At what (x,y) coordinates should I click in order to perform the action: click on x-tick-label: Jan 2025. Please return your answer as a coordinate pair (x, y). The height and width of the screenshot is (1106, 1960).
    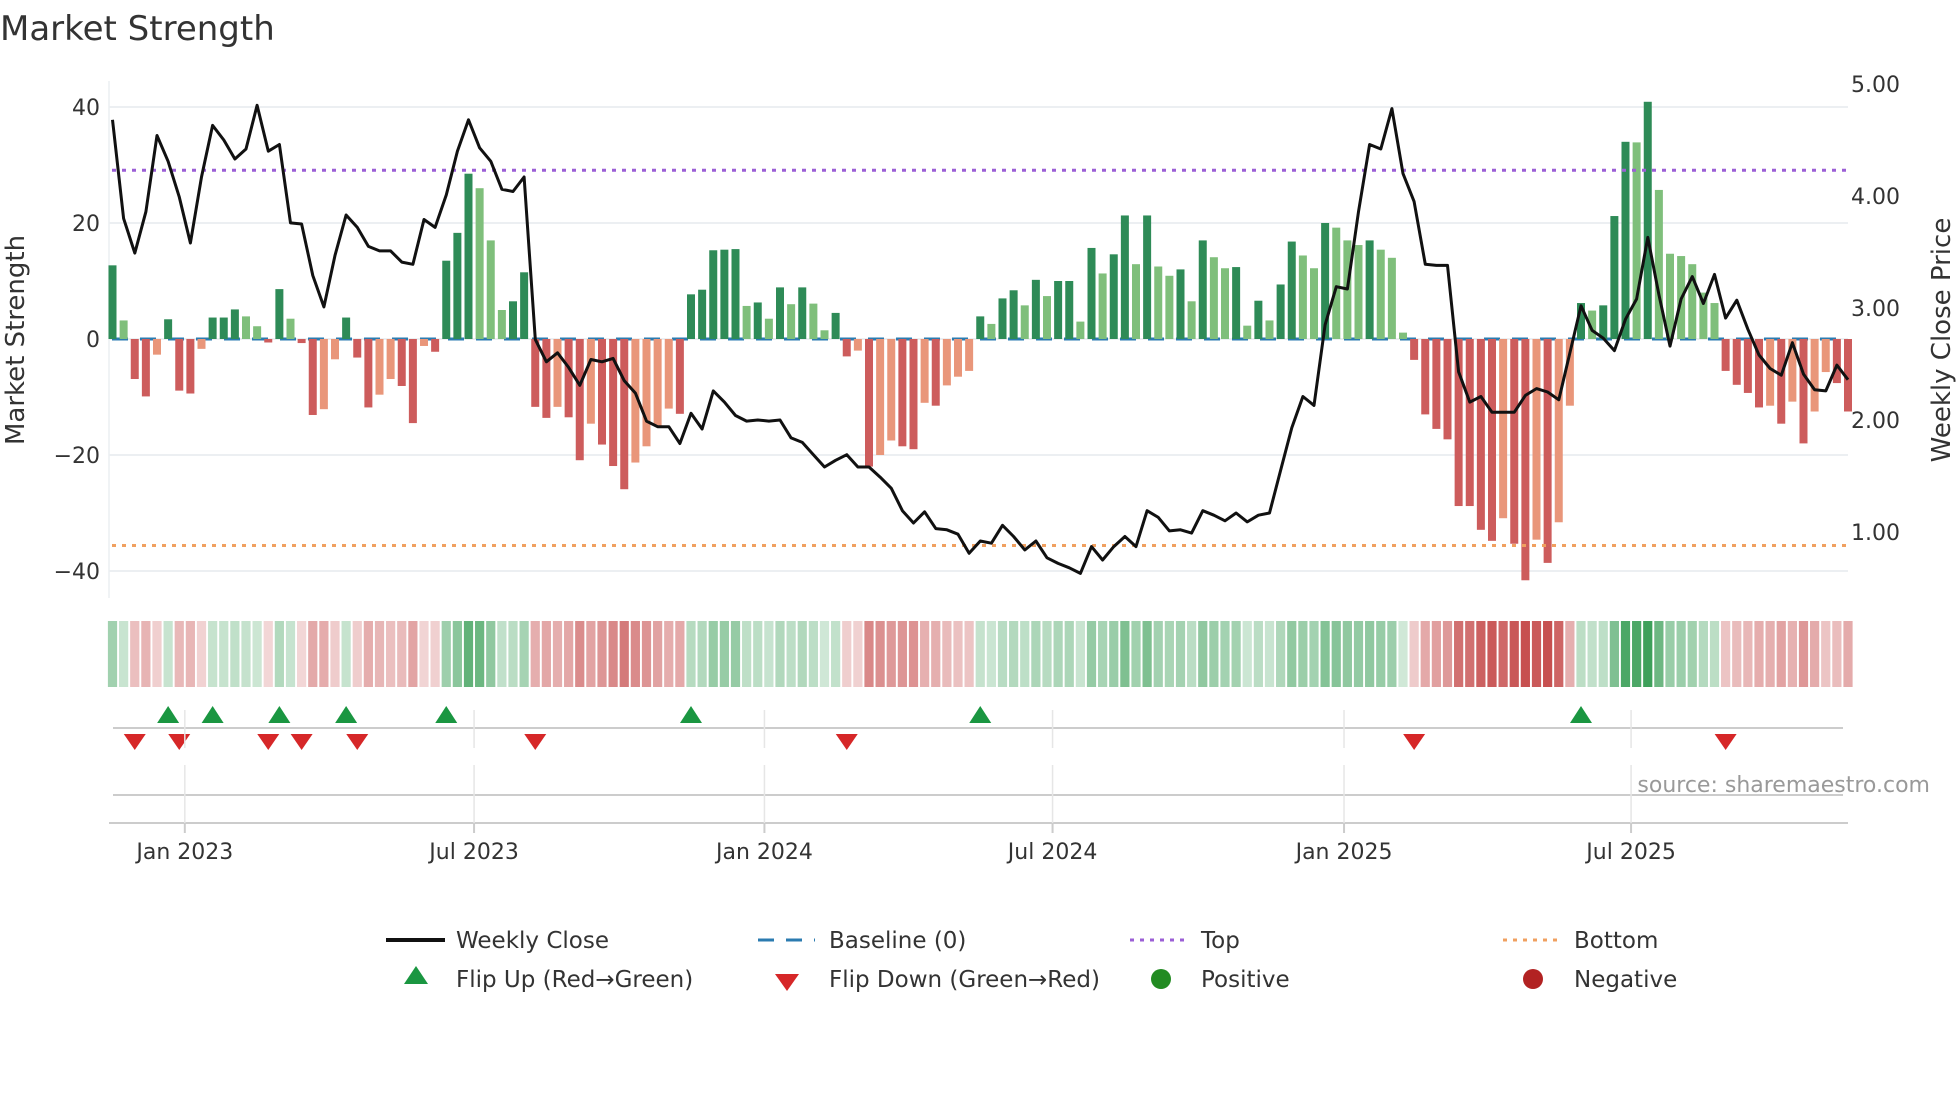
    Looking at the image, I should click on (1343, 852).